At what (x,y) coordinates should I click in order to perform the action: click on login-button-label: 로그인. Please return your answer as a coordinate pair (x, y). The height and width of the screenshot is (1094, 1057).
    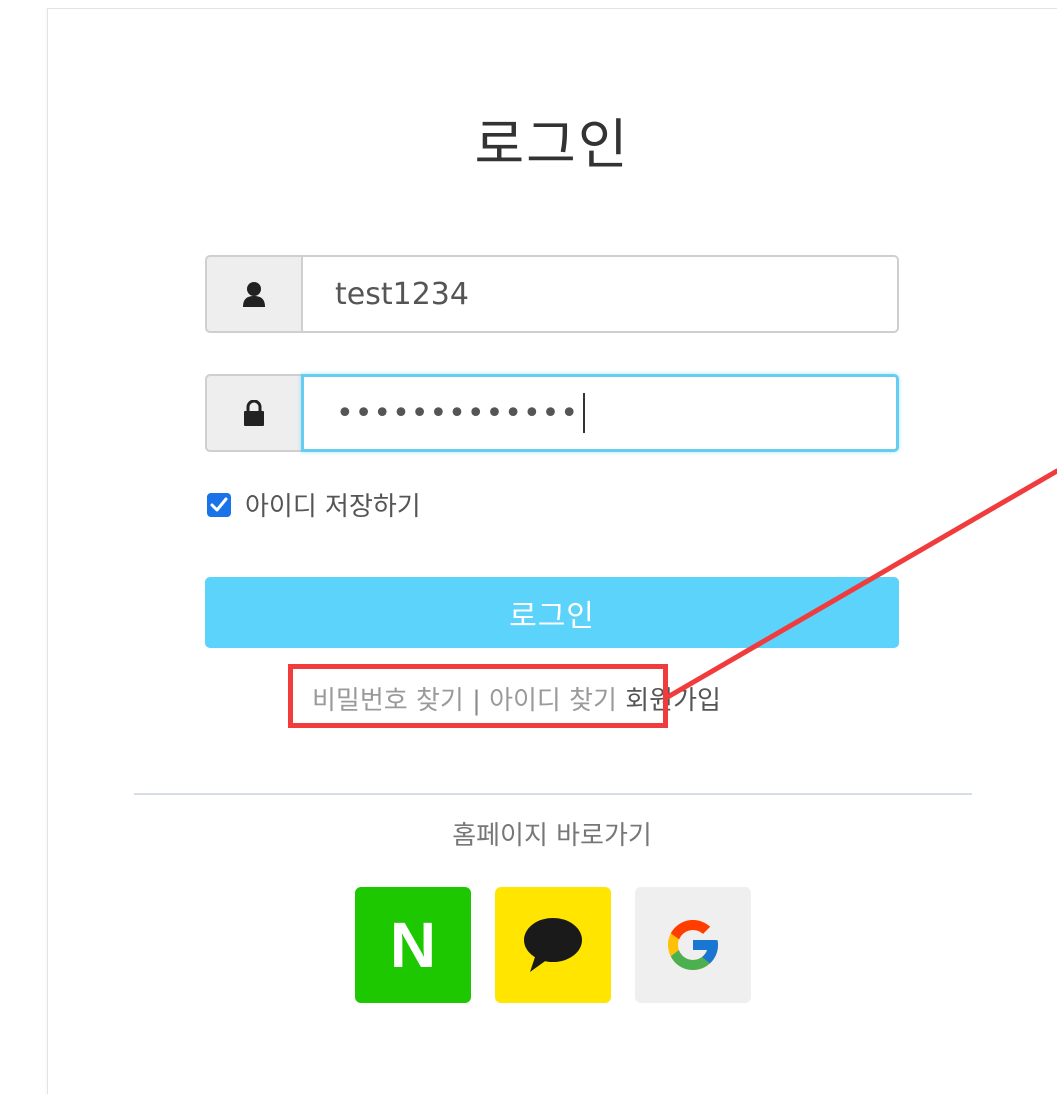
    Looking at the image, I should click on (552, 616).